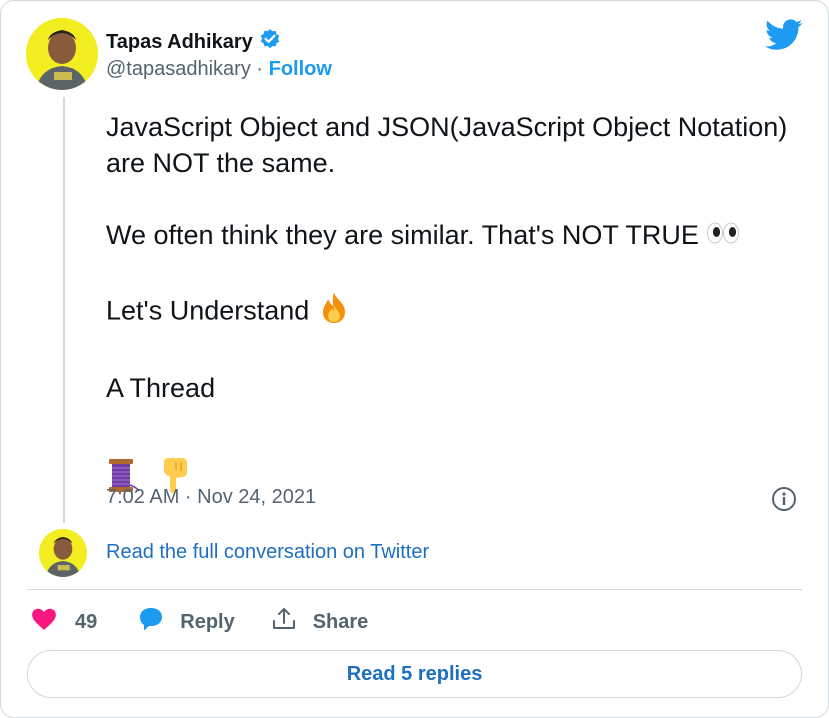 The width and height of the screenshot is (829, 718). Describe the element at coordinates (340, 621) in the screenshot. I see `share-label: Share` at that location.